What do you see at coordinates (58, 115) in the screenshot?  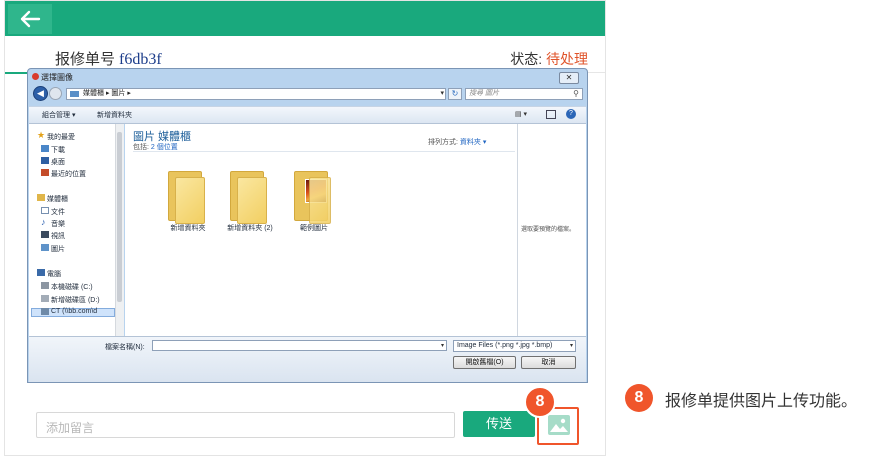 I see `organize-button: 組合管理 ▾` at bounding box center [58, 115].